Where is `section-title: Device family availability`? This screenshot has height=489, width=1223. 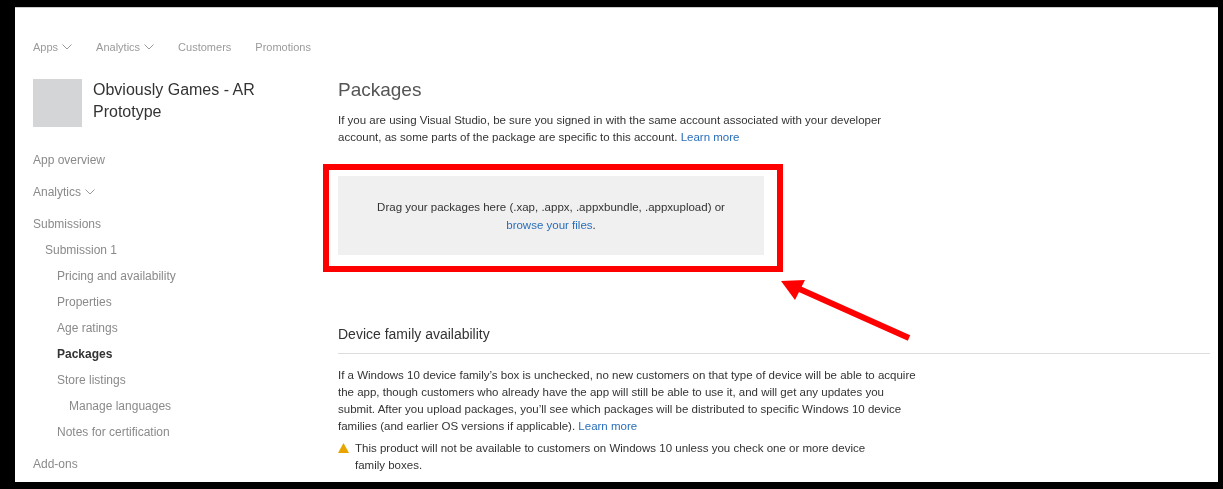
section-title: Device family availability is located at coordinates (414, 334).